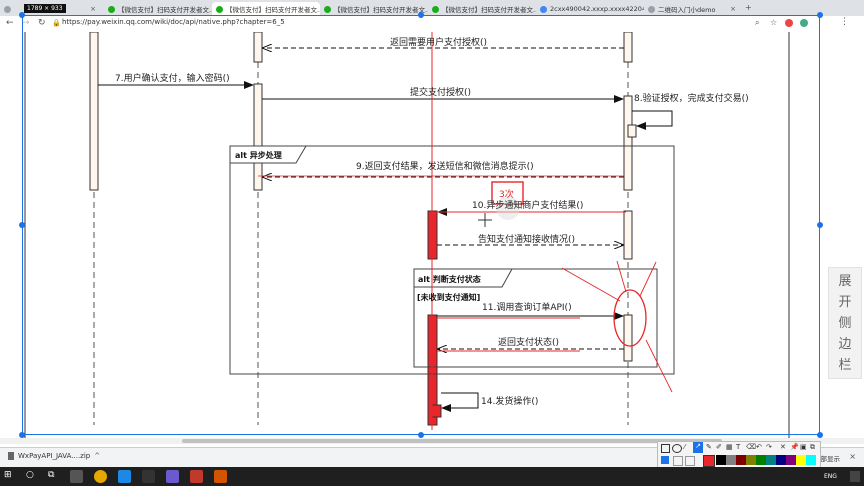 Image resolution: width=864 pixels, height=486 pixels. I want to click on msg-notify-status-label: 告知支付通知接收情况(), so click(526, 239).